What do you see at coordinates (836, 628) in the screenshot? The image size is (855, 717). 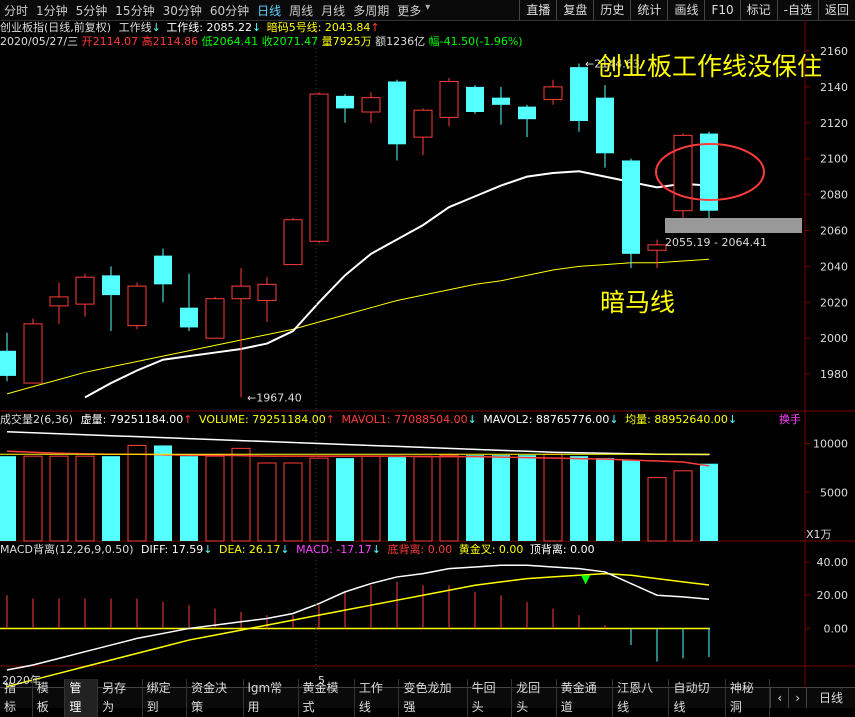 I see `macd-axis-label: 0.00` at bounding box center [836, 628].